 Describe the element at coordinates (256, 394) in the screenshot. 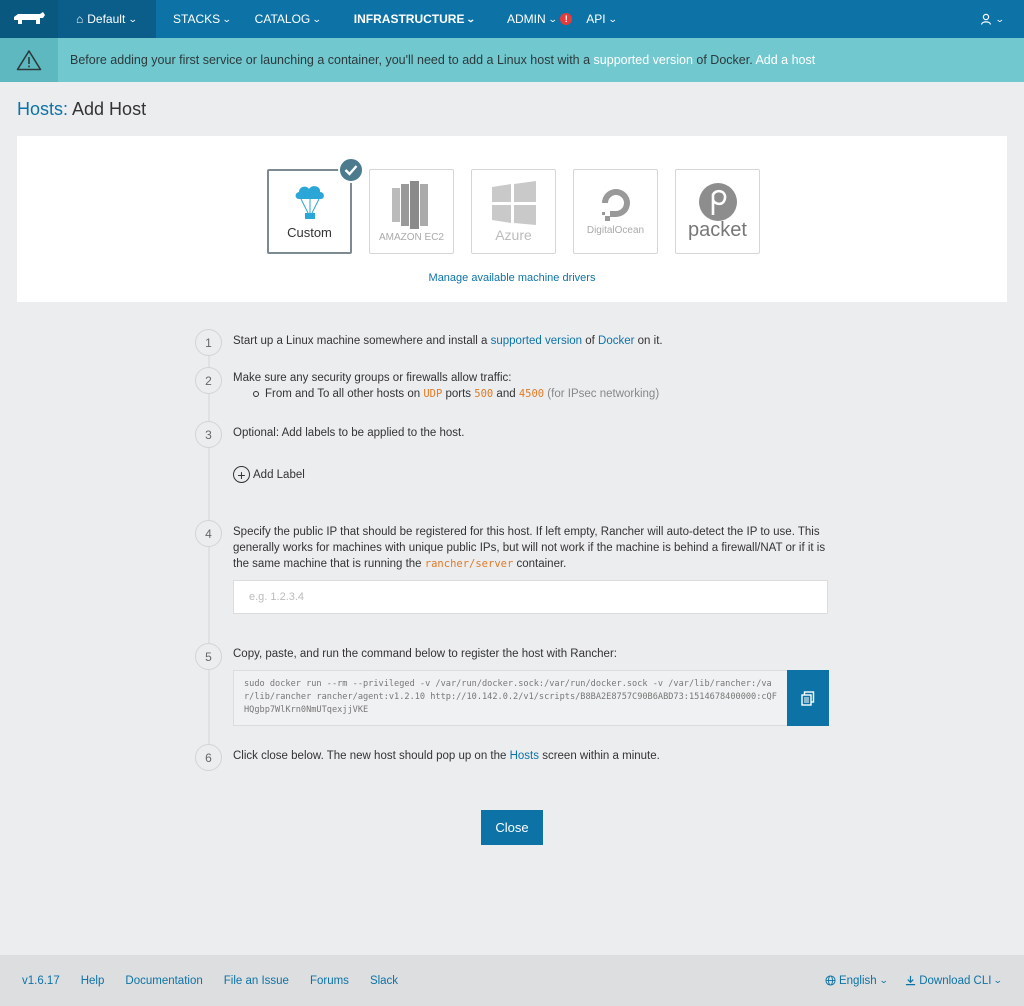

I see `bullet-icon` at that location.